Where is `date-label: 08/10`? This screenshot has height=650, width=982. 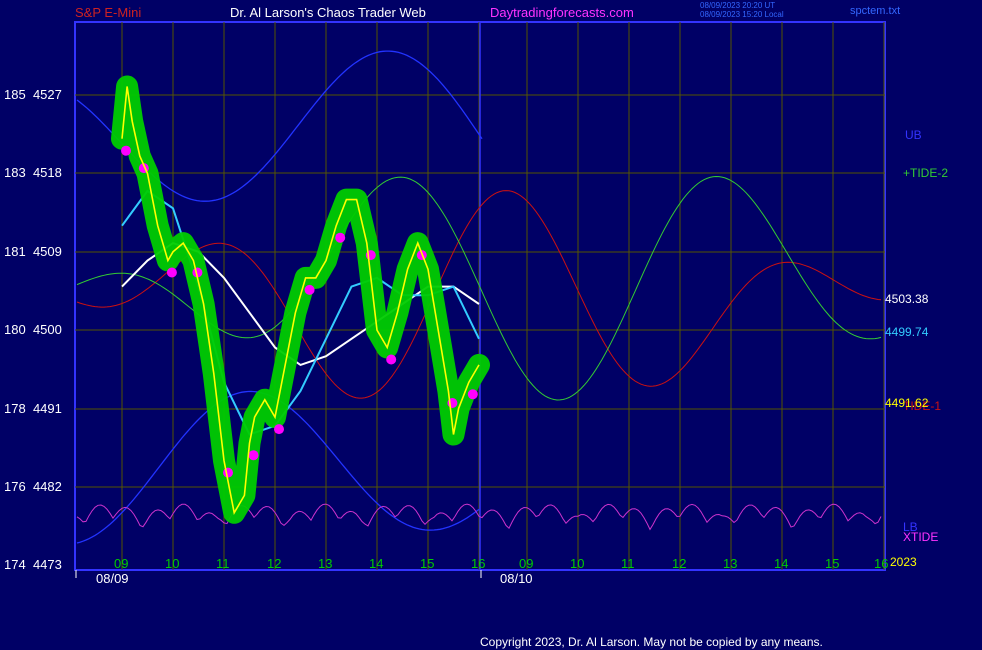
date-label: 08/10 is located at coordinates (516, 578).